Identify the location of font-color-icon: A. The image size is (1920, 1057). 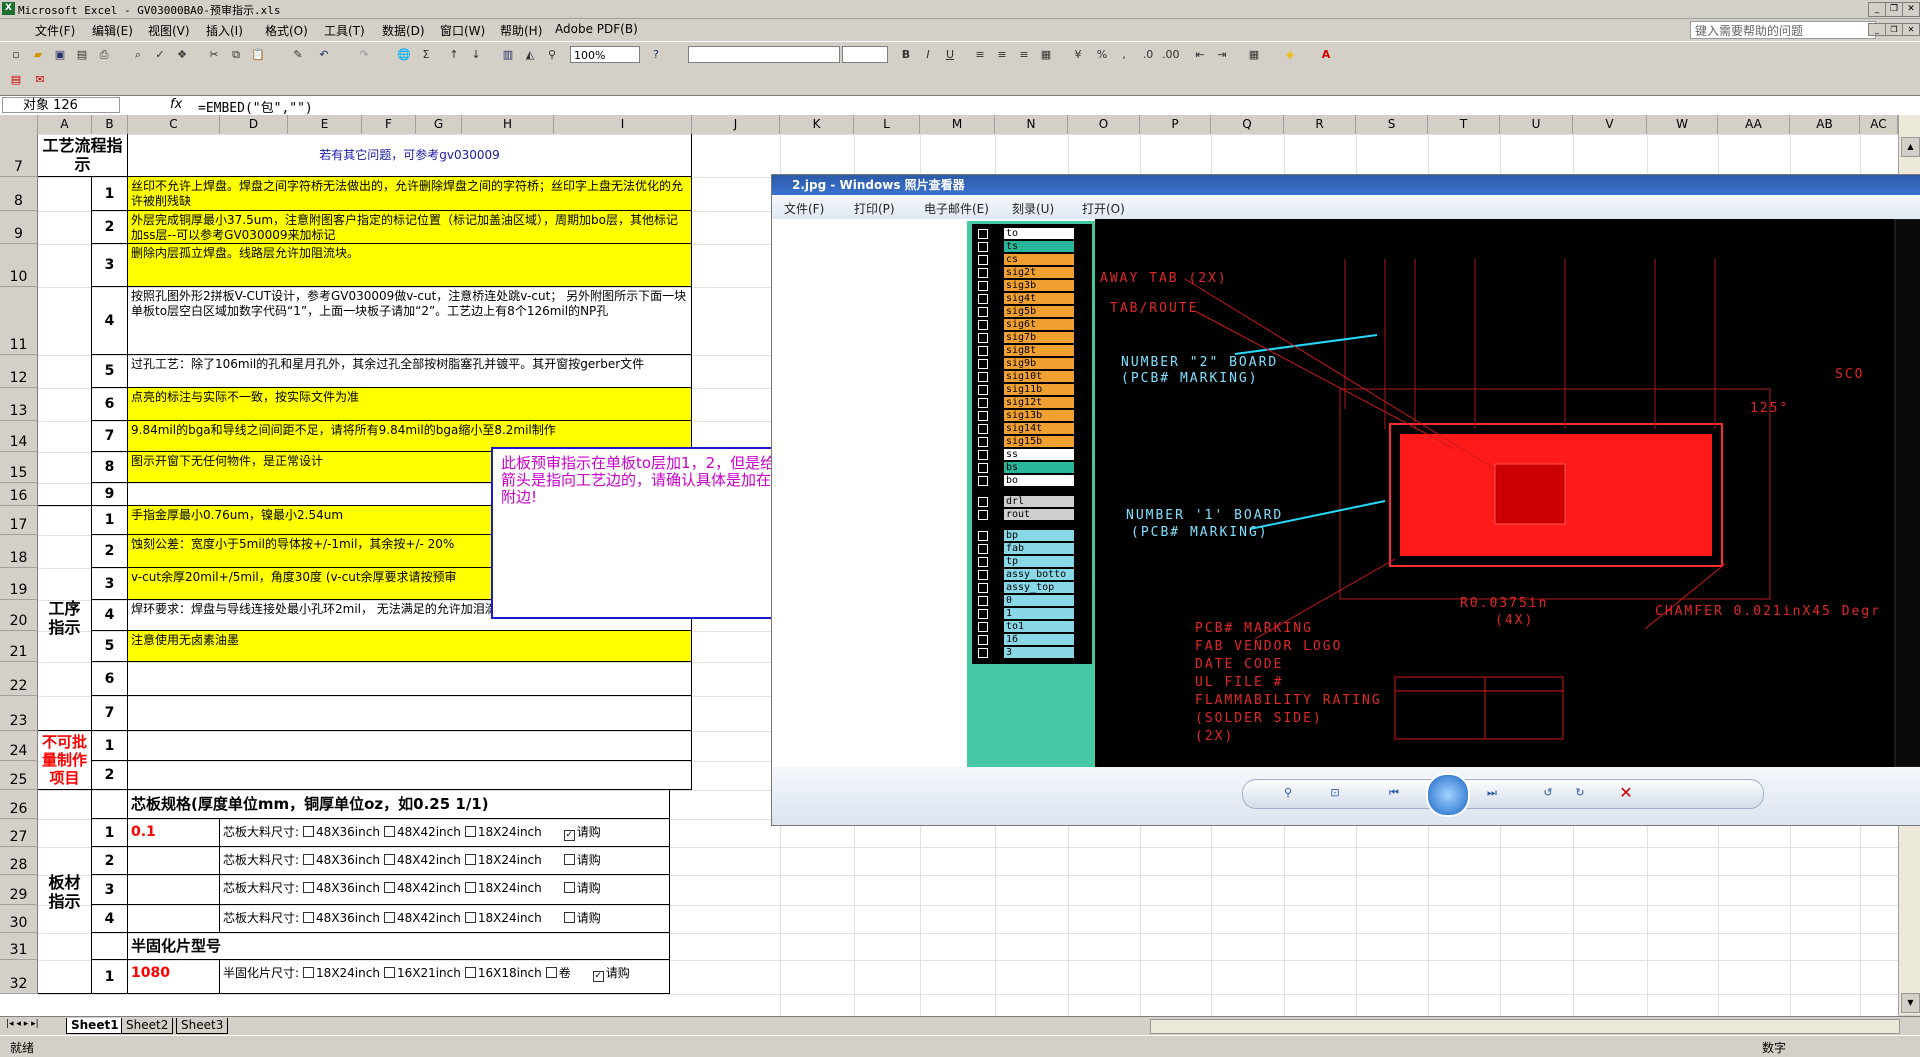
(1326, 55).